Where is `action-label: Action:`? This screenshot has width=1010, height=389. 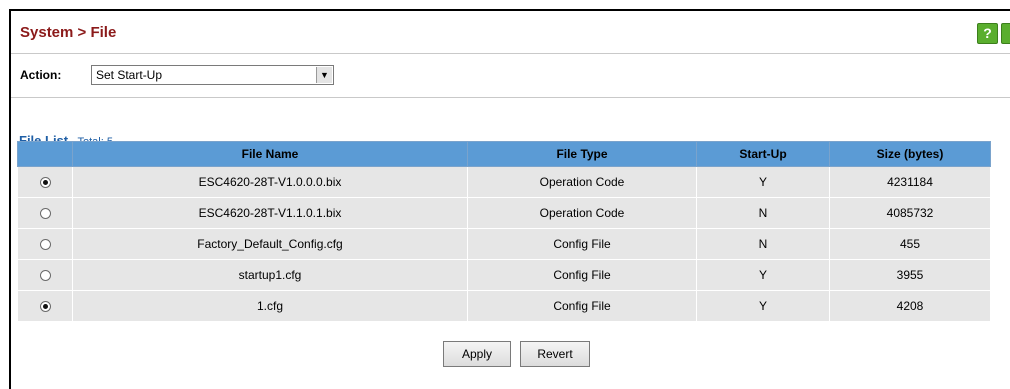 action-label: Action: is located at coordinates (41, 75).